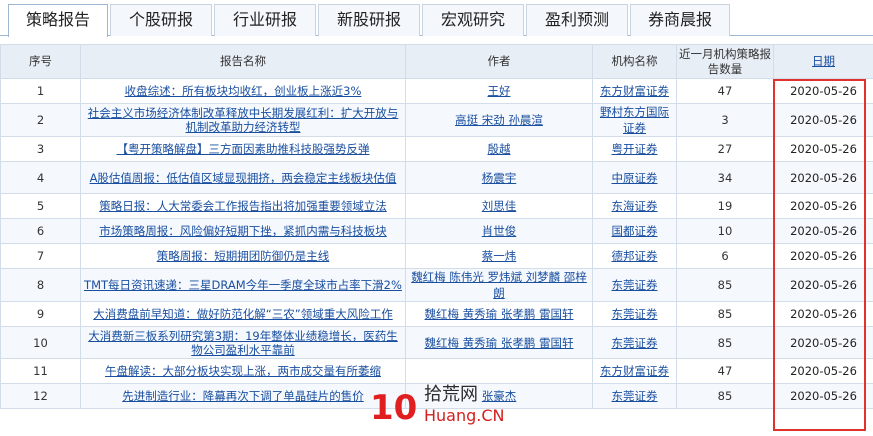  Describe the element at coordinates (499, 61) in the screenshot. I see `header-author: 作者` at that location.